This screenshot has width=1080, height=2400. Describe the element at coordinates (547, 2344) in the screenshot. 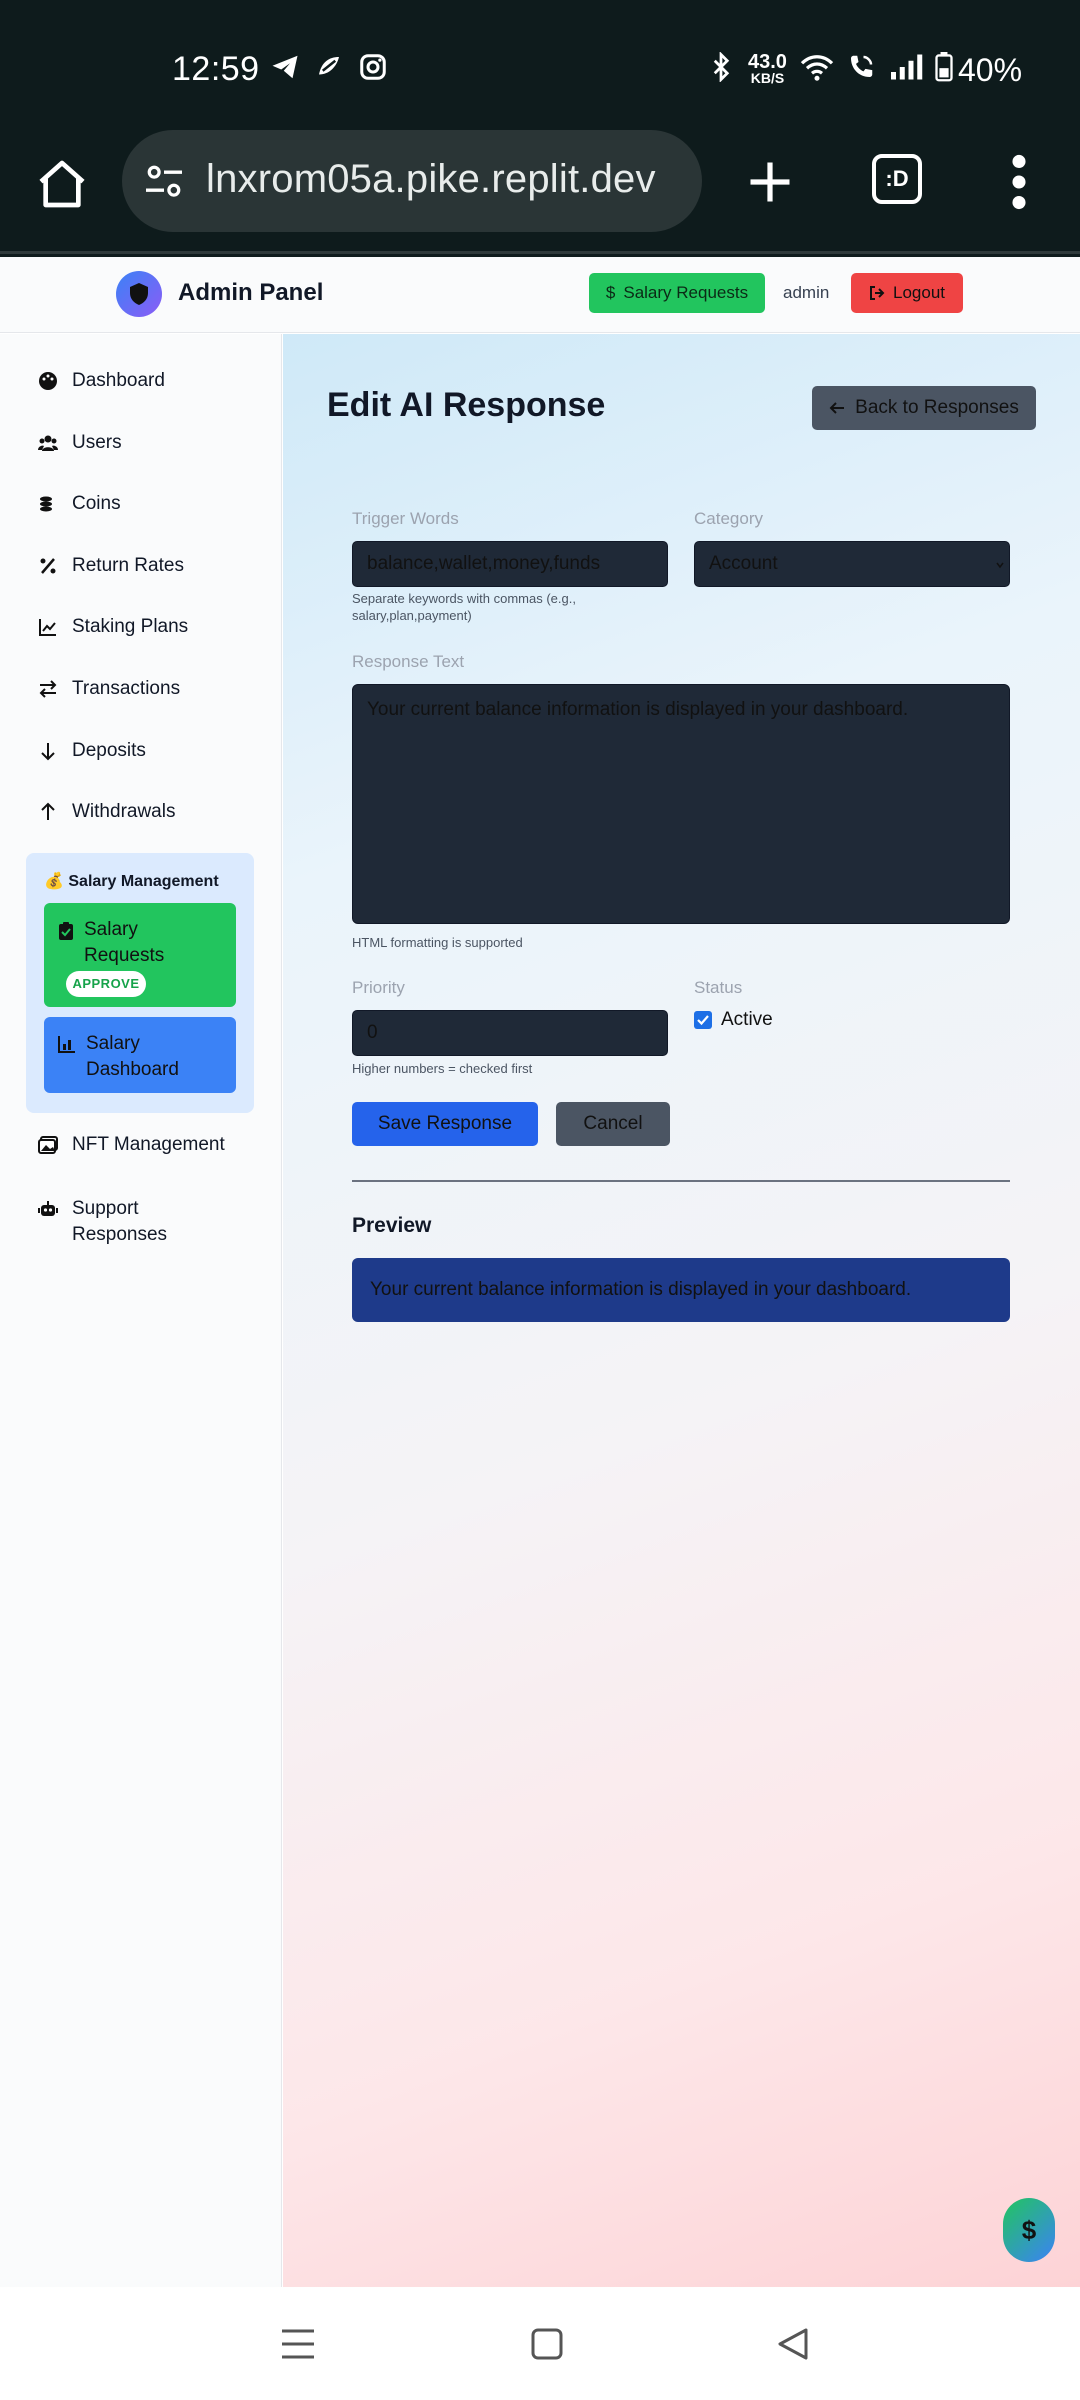

I see `home-nav-icon` at that location.